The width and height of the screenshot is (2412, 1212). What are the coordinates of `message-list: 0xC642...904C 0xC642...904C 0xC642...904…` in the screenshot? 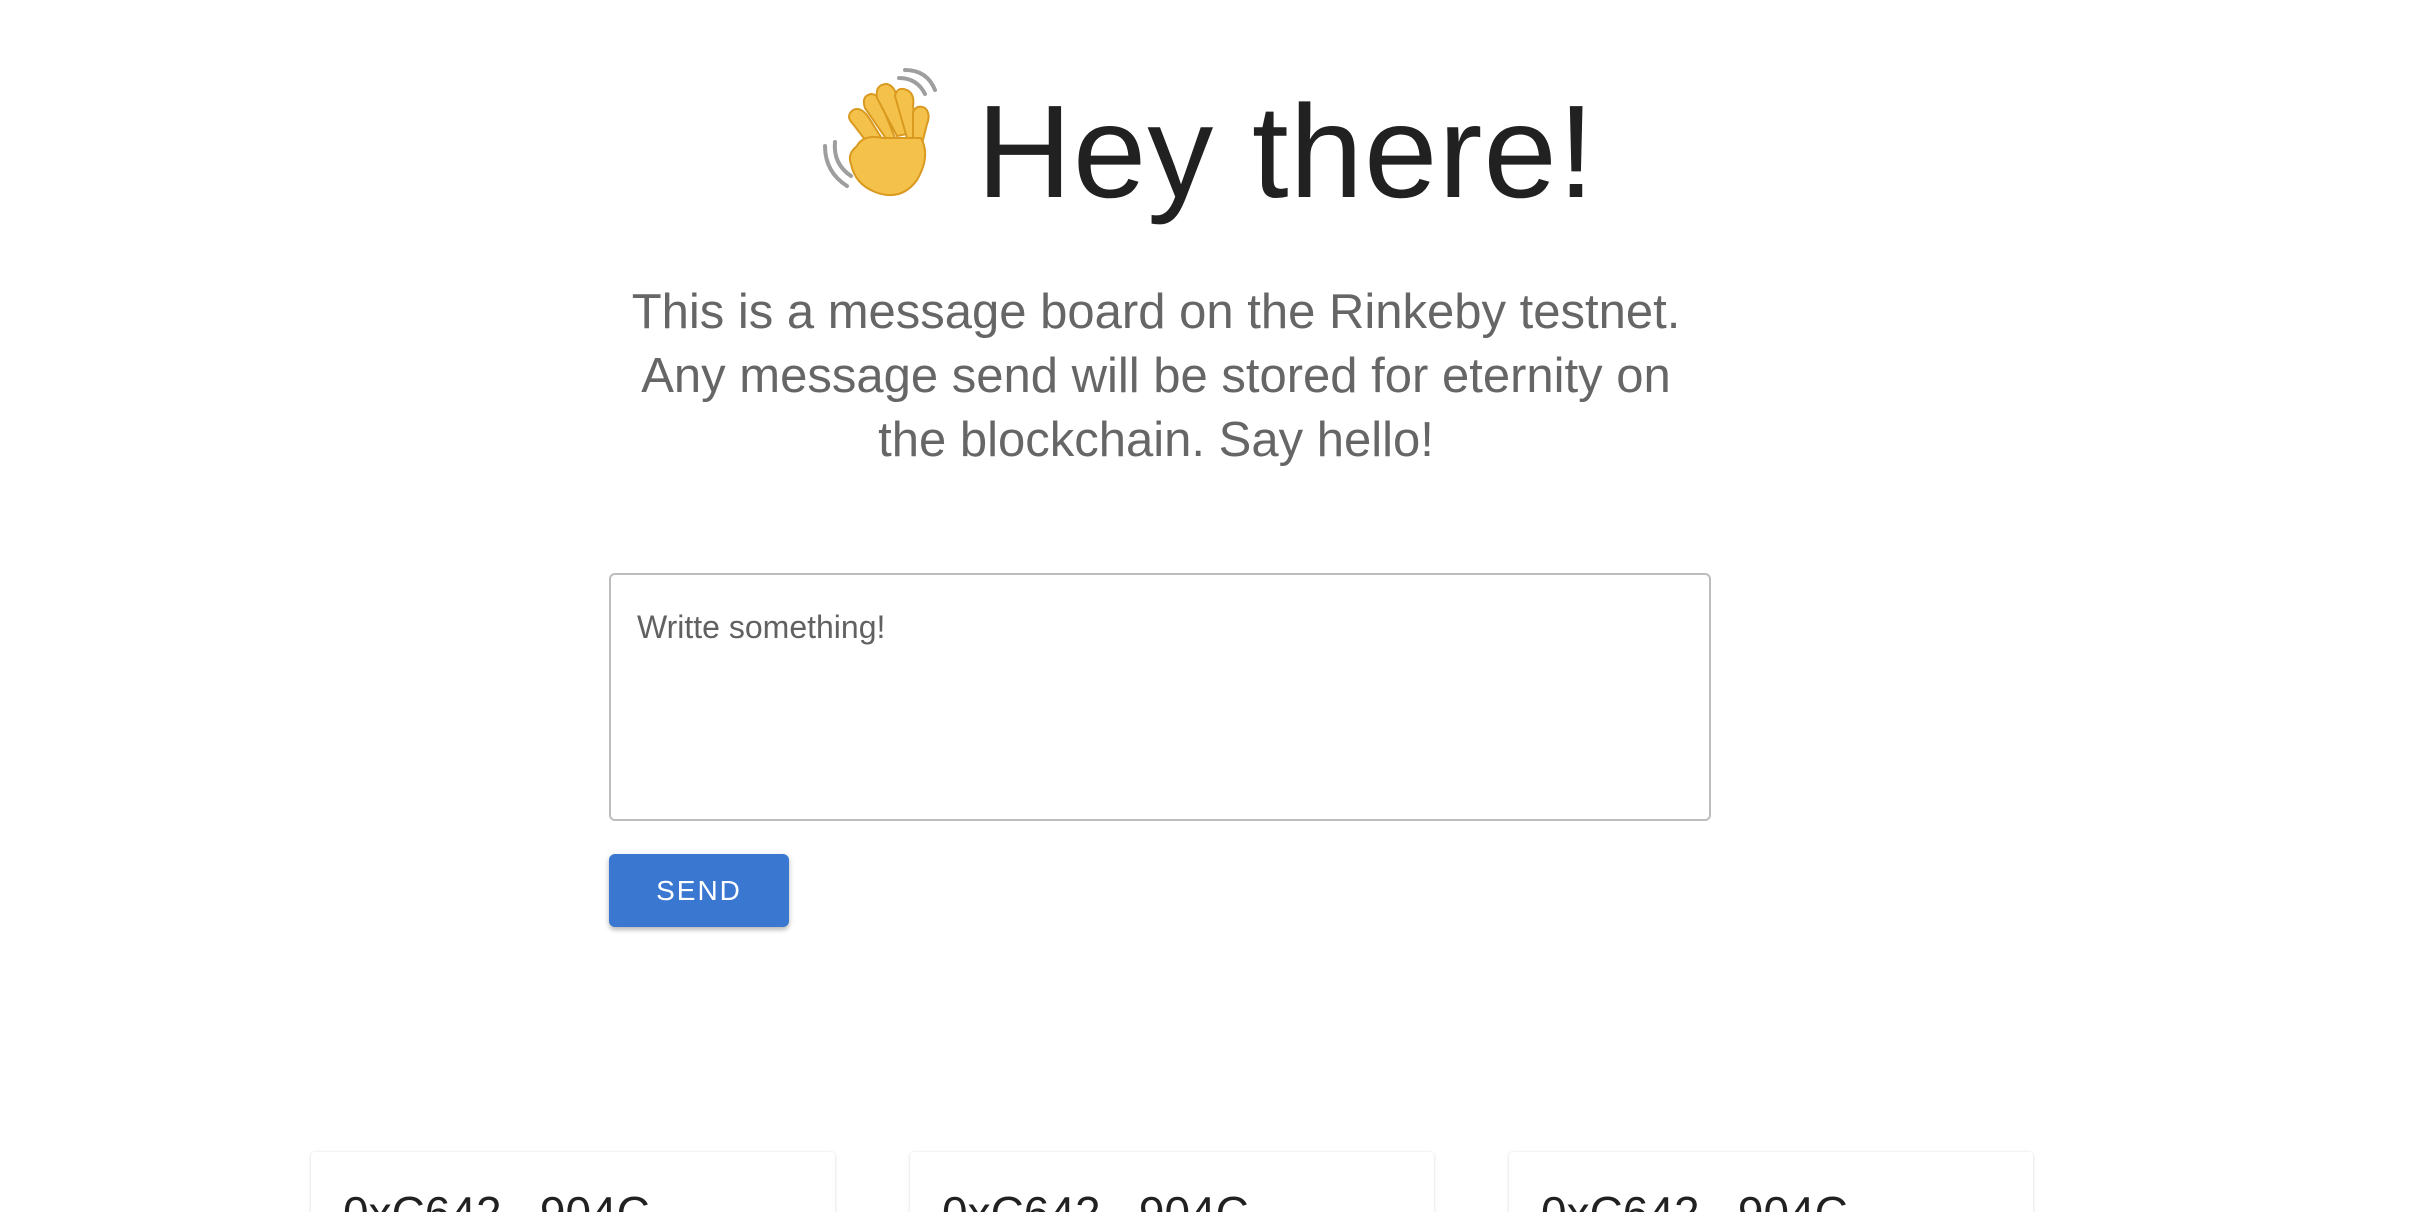 It's located at (1206, 1182).